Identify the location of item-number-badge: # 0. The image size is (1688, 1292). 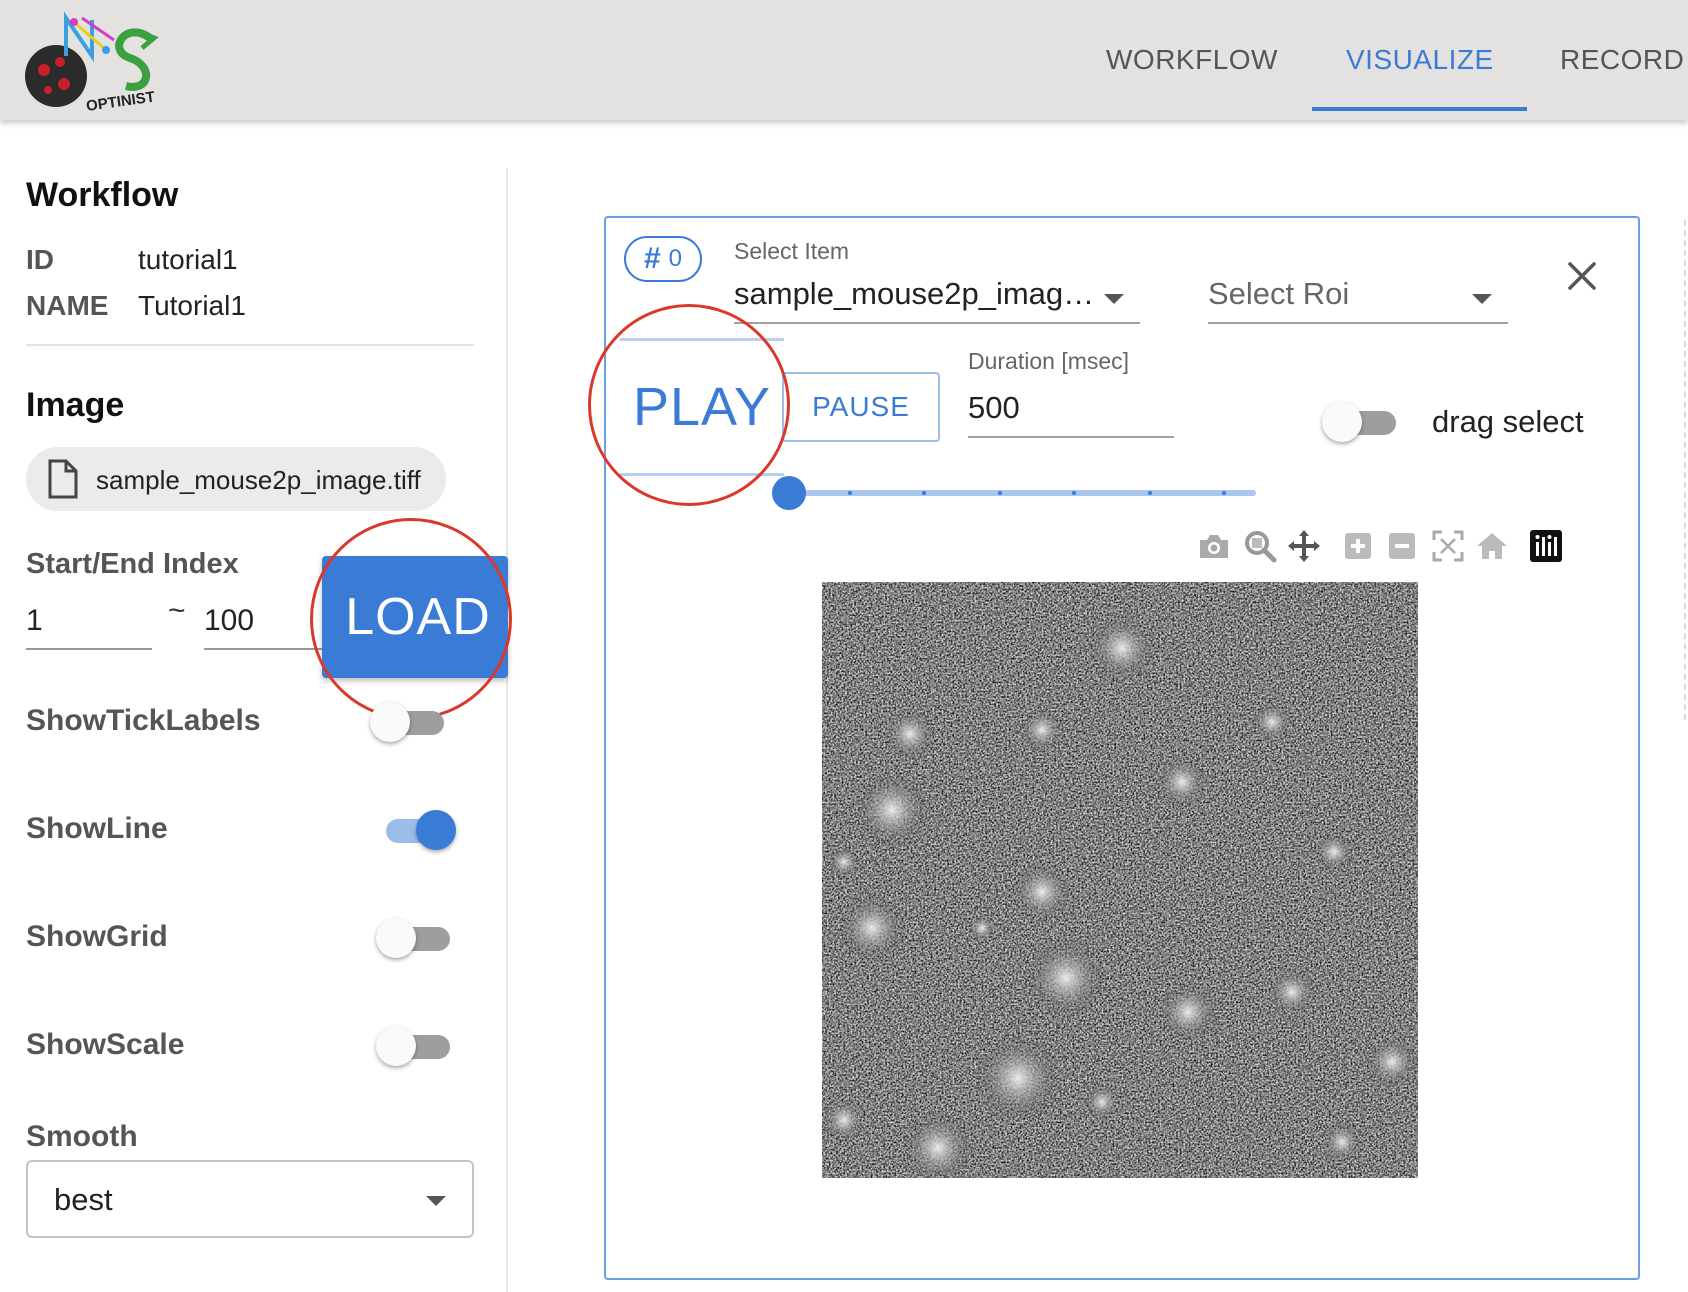
(663, 259).